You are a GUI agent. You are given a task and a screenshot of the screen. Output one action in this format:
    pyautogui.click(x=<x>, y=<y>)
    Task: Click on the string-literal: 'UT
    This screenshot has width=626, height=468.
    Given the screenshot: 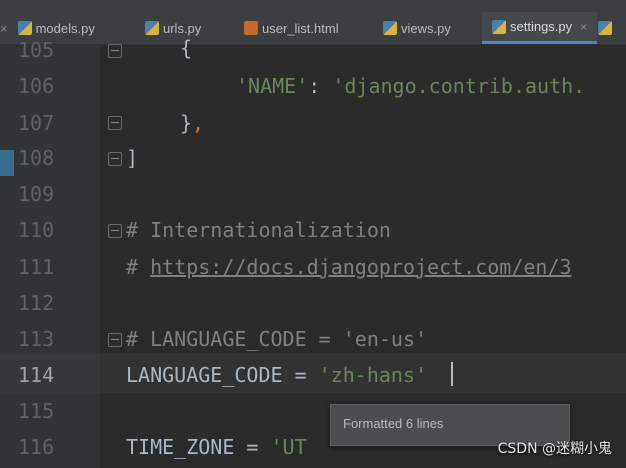 What is the action you would take?
    pyautogui.click(x=288, y=447)
    